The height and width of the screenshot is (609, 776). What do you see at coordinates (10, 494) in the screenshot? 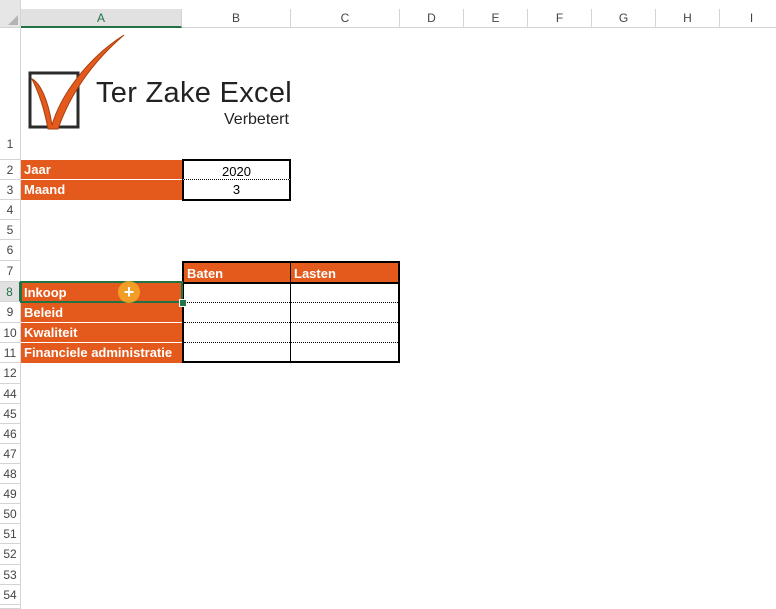
I see `row-header-49: 49` at bounding box center [10, 494].